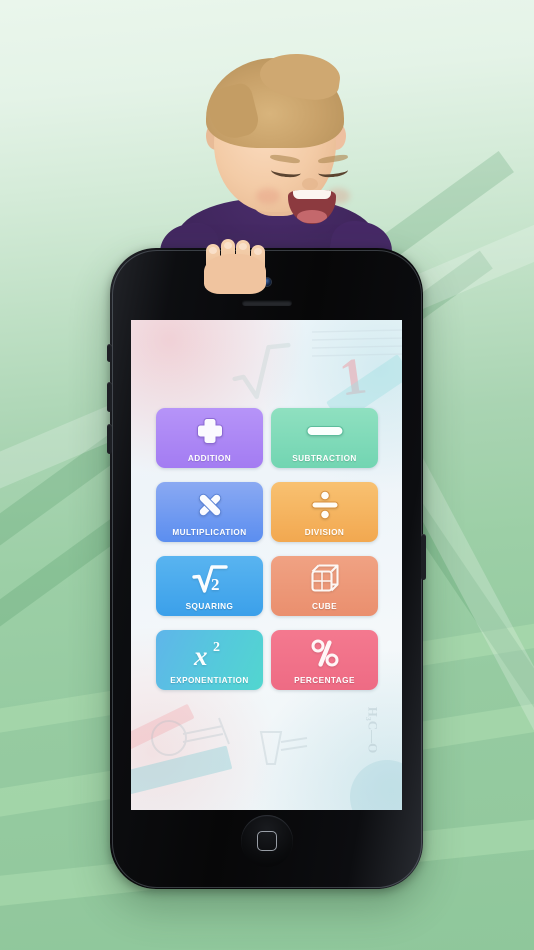 This screenshot has height=950, width=534. Describe the element at coordinates (324, 653) in the screenshot. I see `percent-icon` at that location.